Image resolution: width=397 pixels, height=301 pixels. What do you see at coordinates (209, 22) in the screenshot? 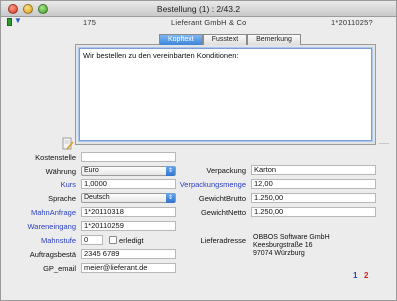
I see `supplier-name: Lieferant GmbH & Co` at bounding box center [209, 22].